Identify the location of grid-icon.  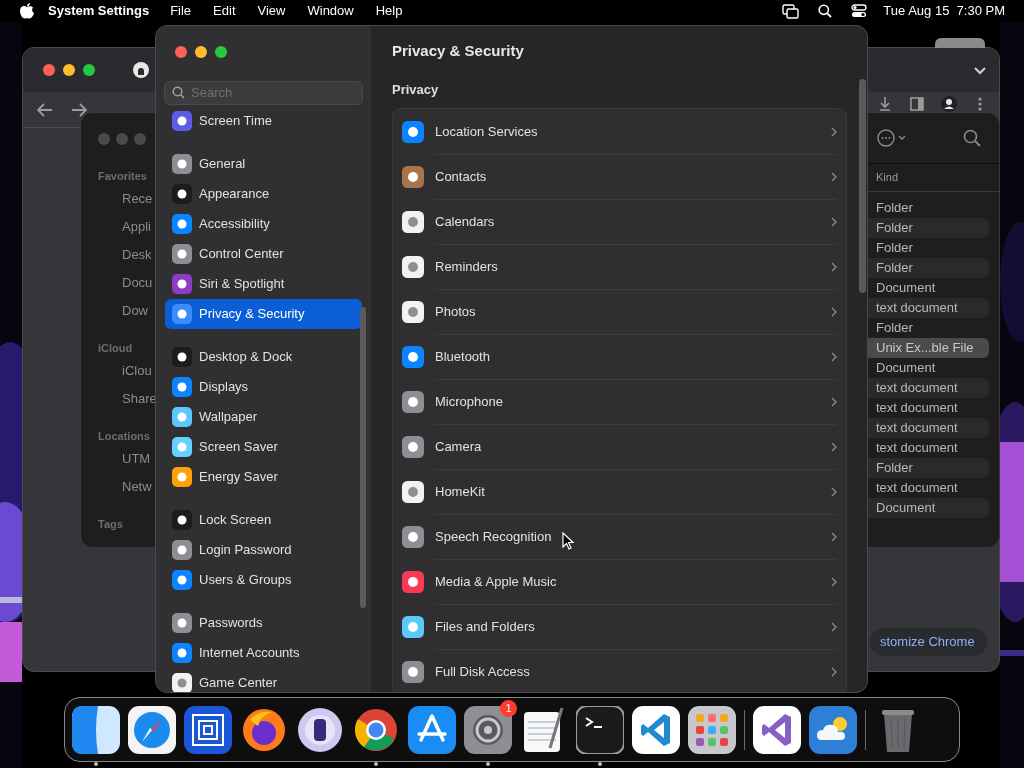
(712, 729).